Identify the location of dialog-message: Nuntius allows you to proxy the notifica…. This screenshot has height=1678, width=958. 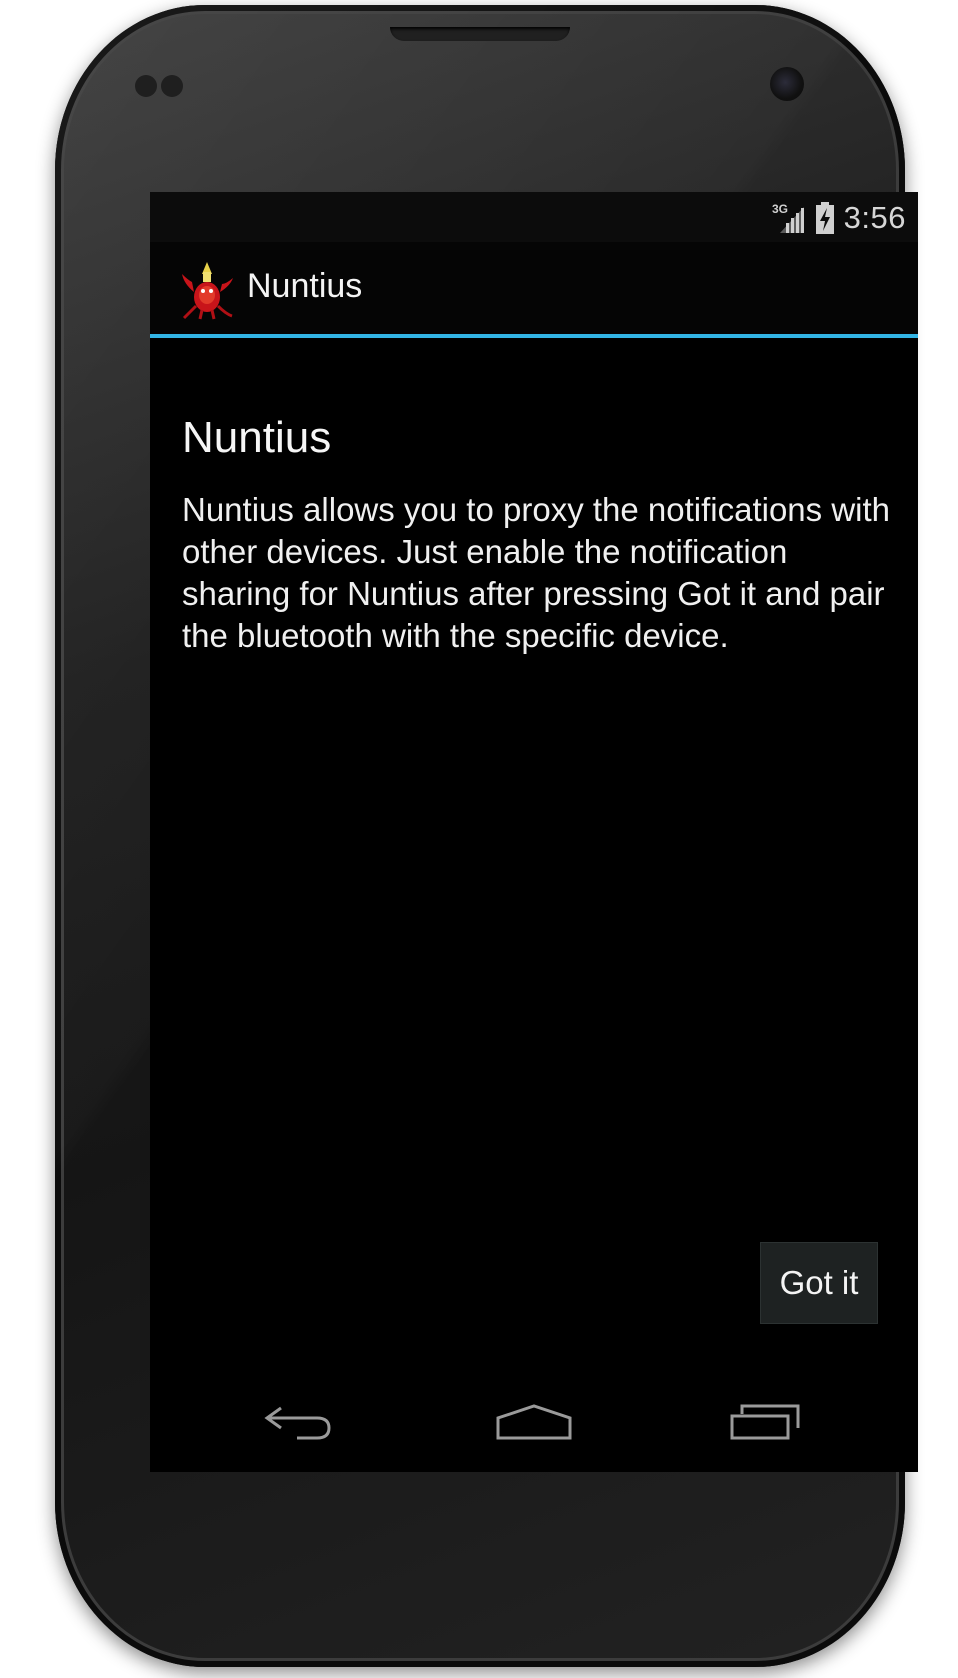
(536, 572).